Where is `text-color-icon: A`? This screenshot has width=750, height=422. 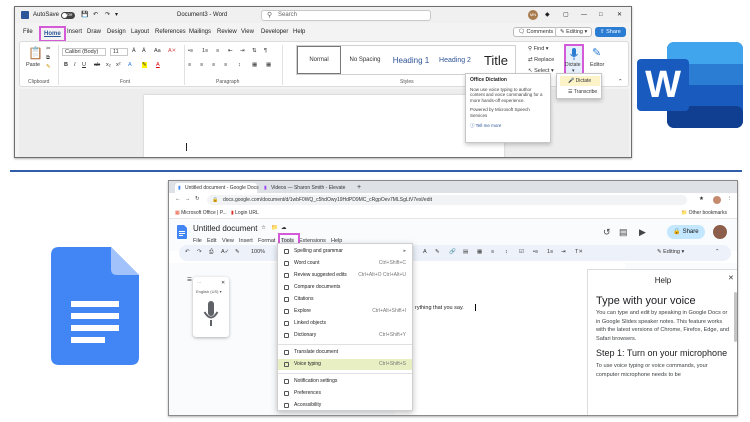 text-color-icon: A is located at coordinates (425, 252).